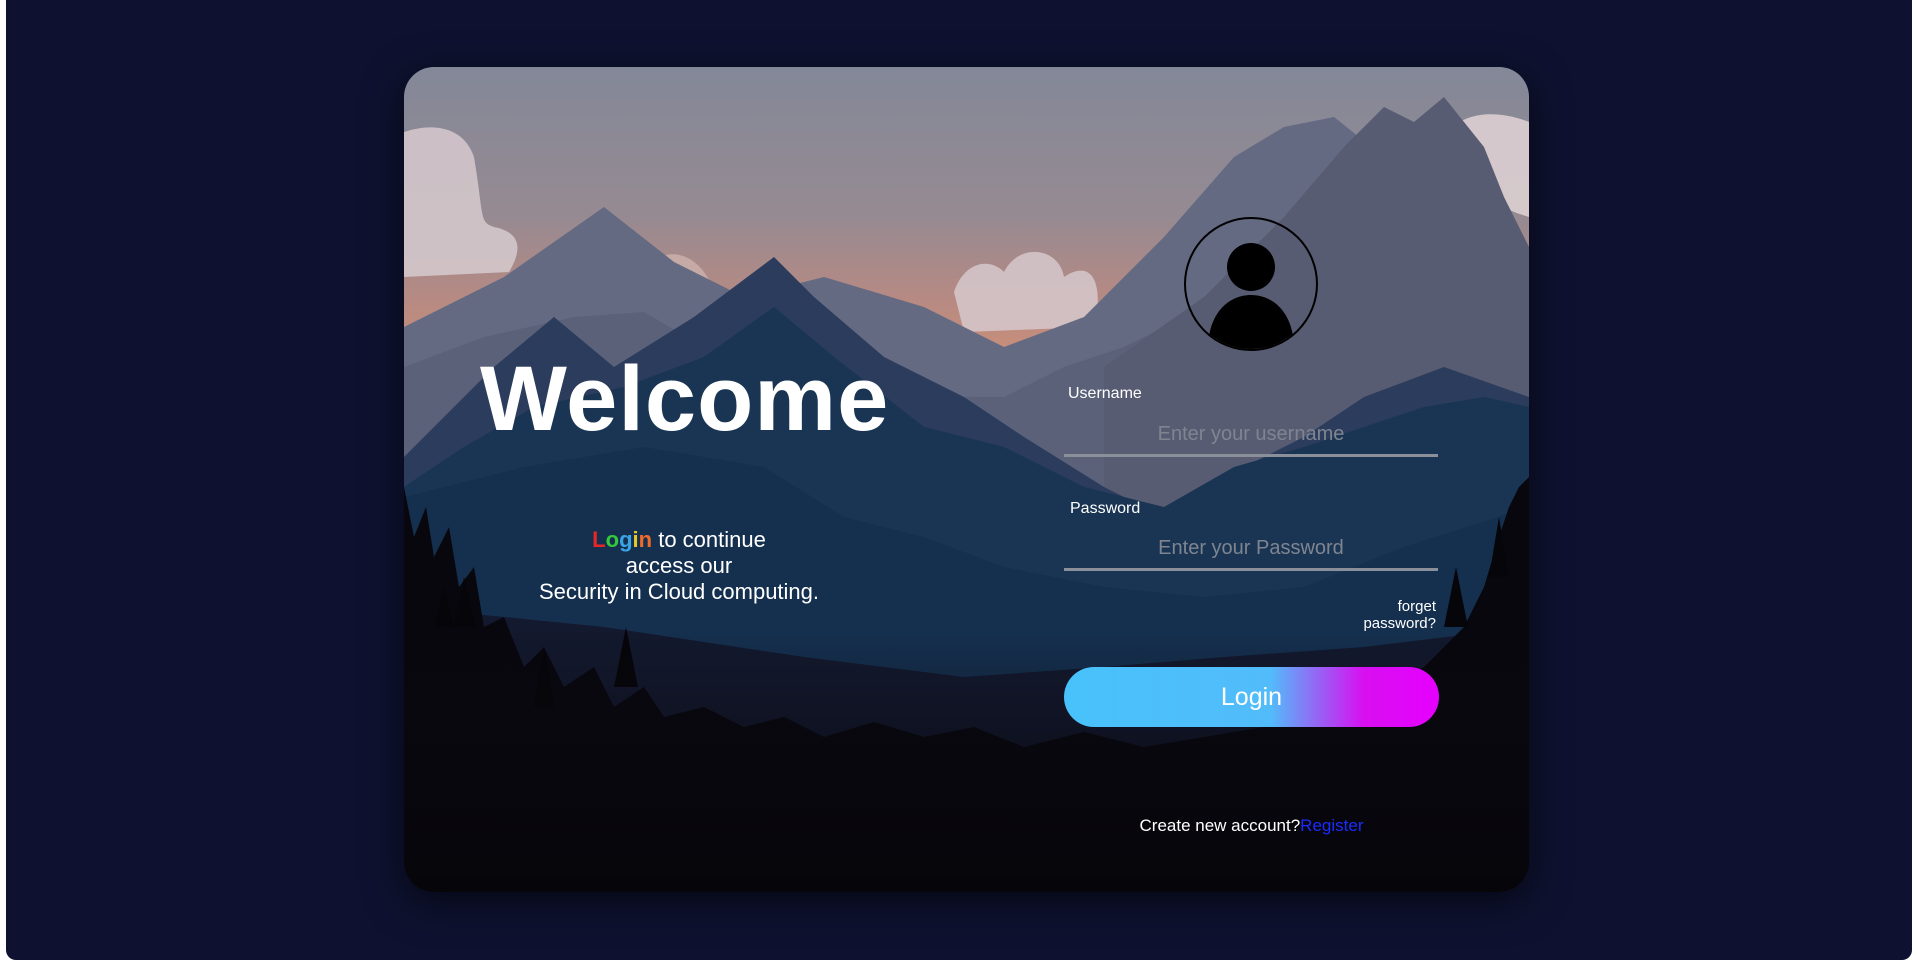  What do you see at coordinates (1251, 284) in the screenshot?
I see `user-avatar-icon` at bounding box center [1251, 284].